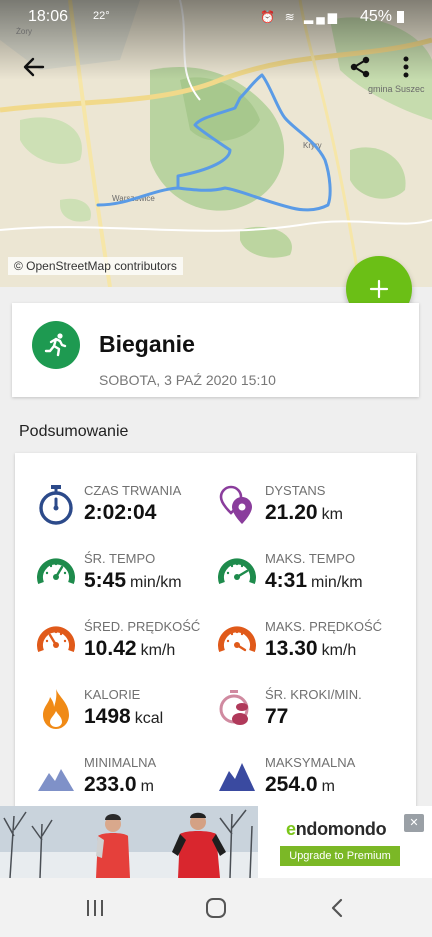  What do you see at coordinates (130, 648) in the screenshot?
I see `stat-value: 10.42 km/h` at bounding box center [130, 648].